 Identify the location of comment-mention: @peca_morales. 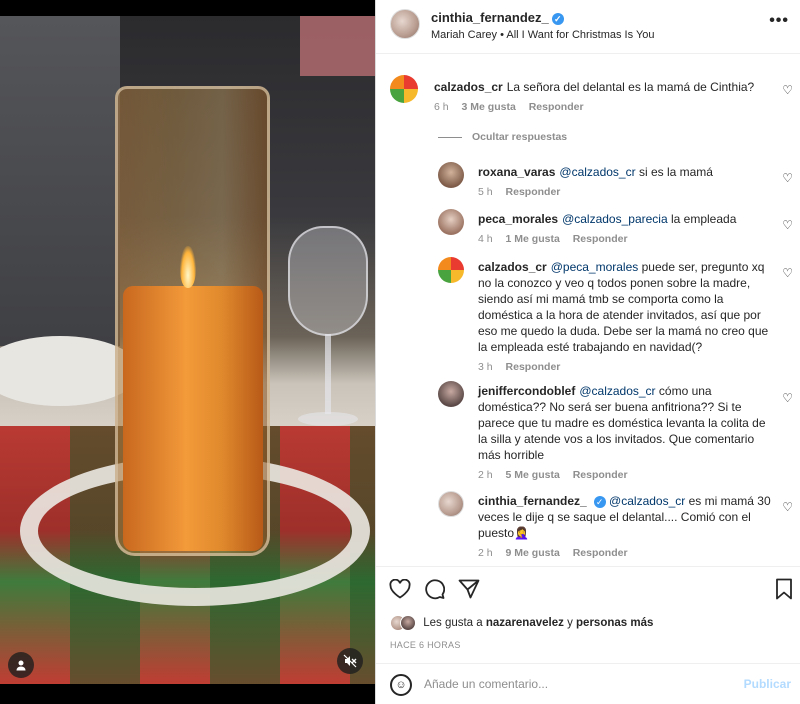
(595, 267).